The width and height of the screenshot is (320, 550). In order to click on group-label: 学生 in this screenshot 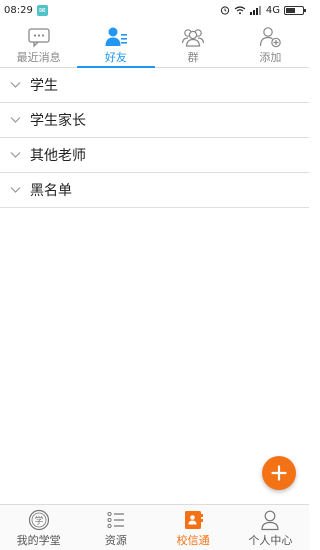, I will do `click(44, 86)`.